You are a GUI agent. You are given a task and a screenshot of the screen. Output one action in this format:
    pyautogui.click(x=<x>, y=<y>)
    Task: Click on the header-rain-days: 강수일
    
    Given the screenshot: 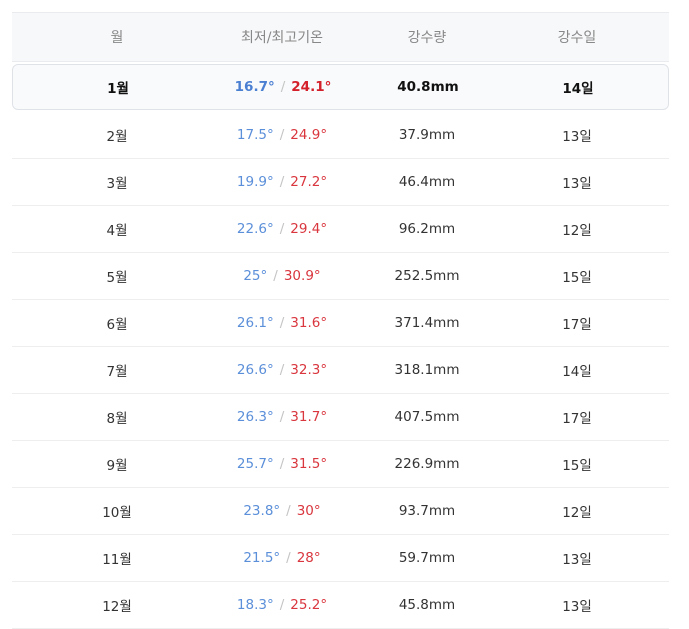 What is the action you would take?
    pyautogui.click(x=577, y=38)
    